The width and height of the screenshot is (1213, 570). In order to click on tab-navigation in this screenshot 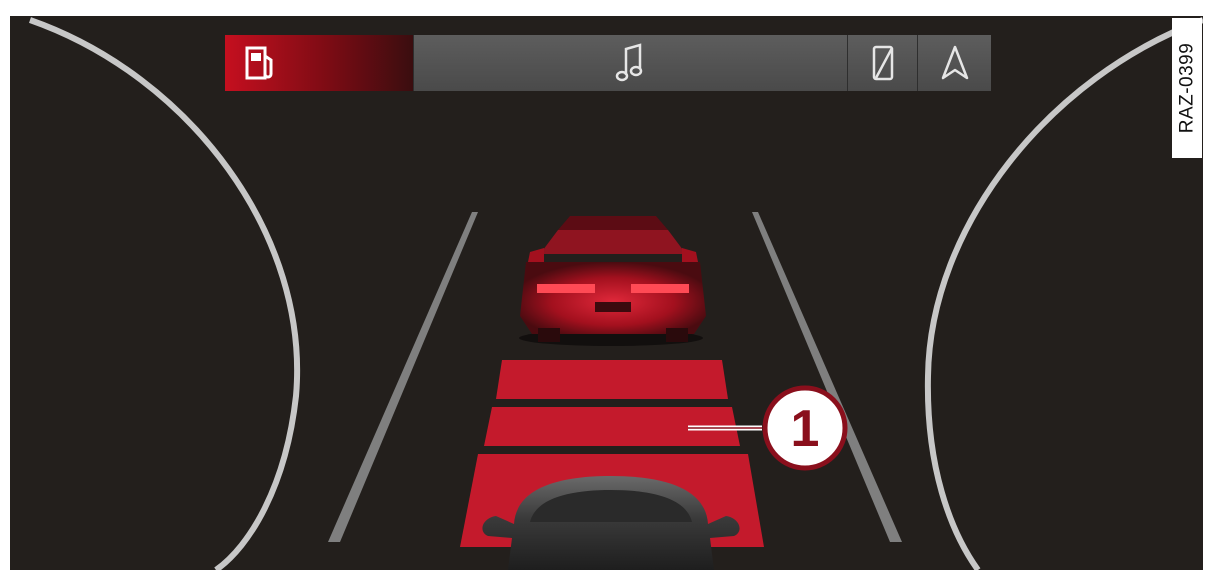, I will do `click(954, 63)`.